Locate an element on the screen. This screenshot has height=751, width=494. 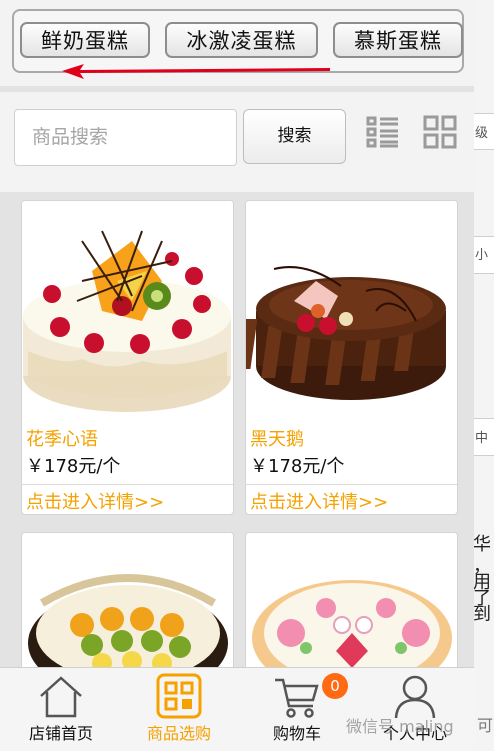
fruit-platter-cake-image is located at coordinates (127, 607).